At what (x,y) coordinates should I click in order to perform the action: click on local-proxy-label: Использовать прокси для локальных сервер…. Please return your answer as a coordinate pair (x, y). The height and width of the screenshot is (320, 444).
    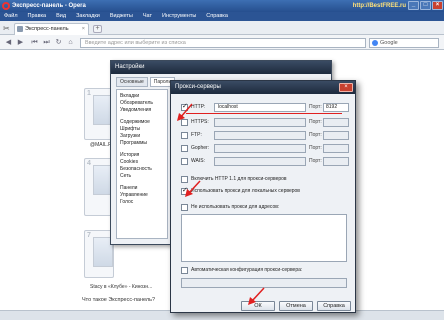
    Looking at the image, I should click on (245, 191).